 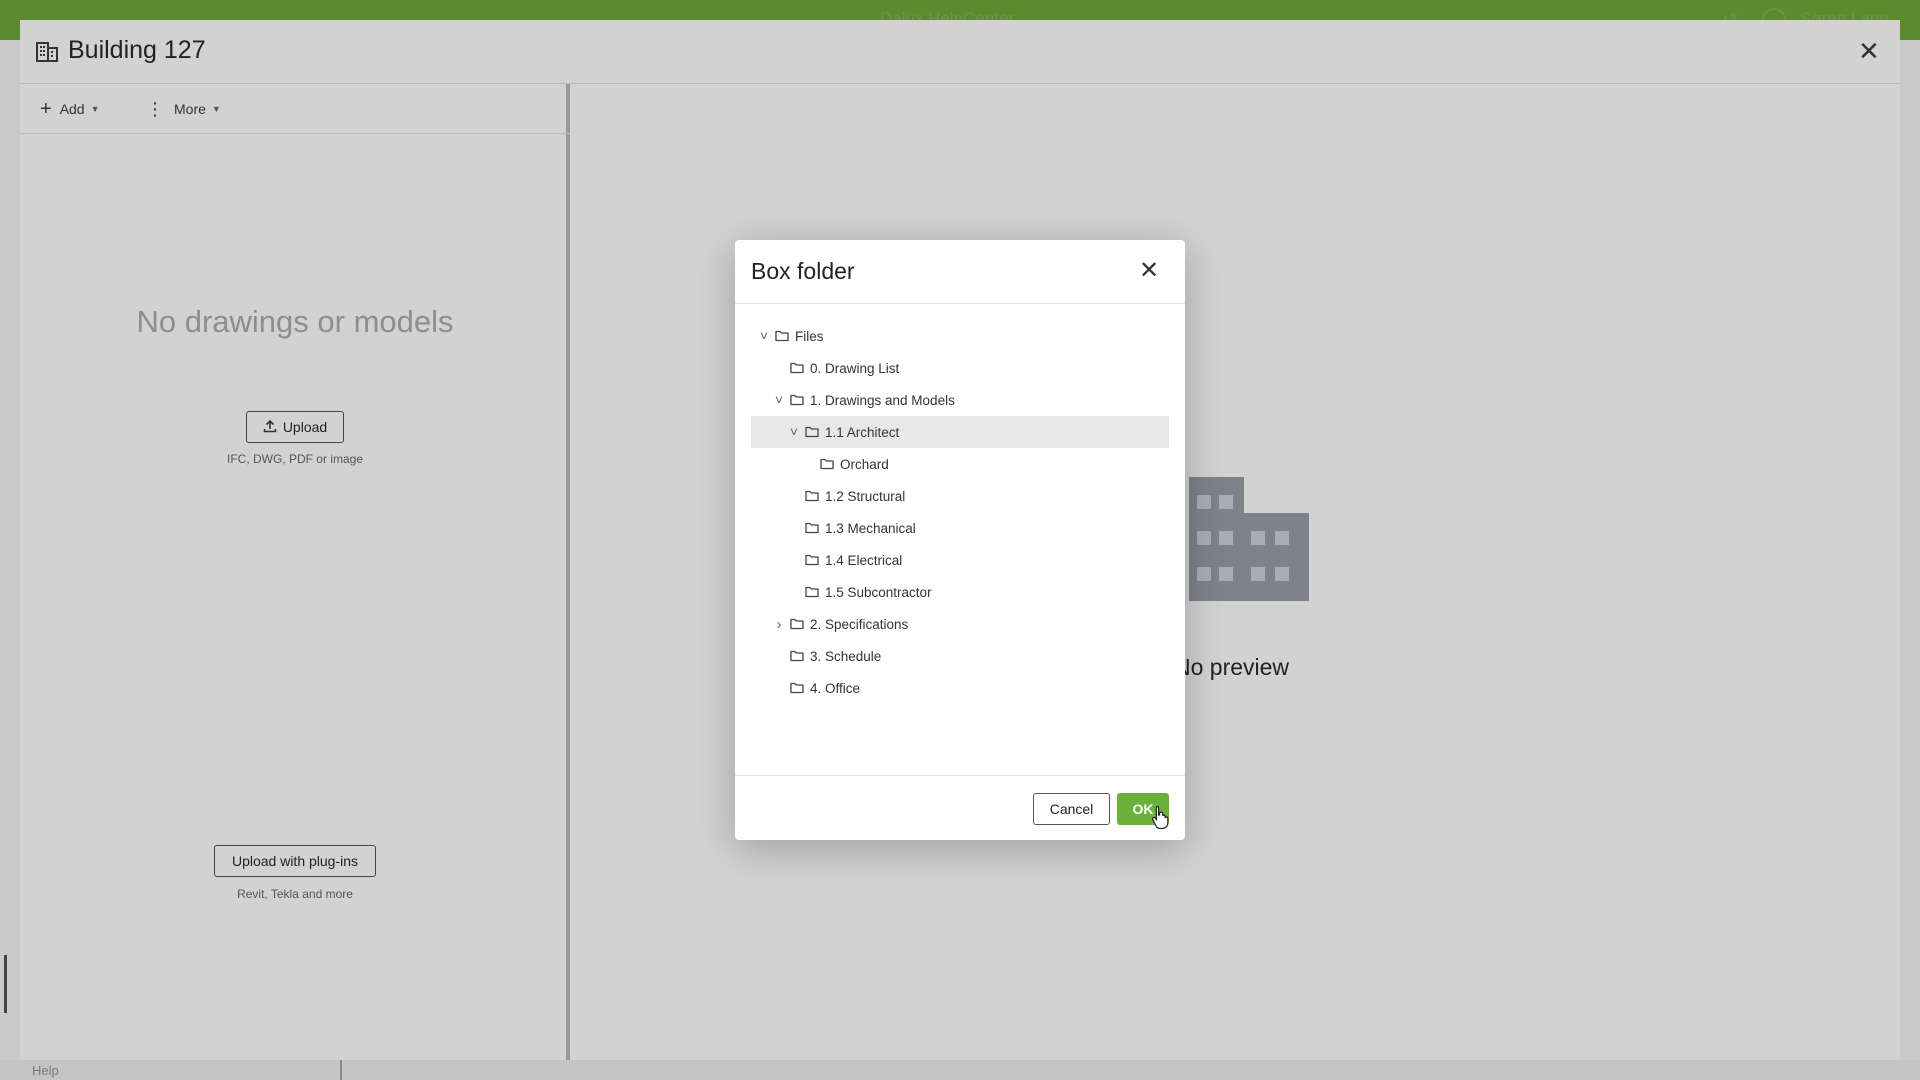 What do you see at coordinates (270, 427) in the screenshot?
I see `upload-icon` at bounding box center [270, 427].